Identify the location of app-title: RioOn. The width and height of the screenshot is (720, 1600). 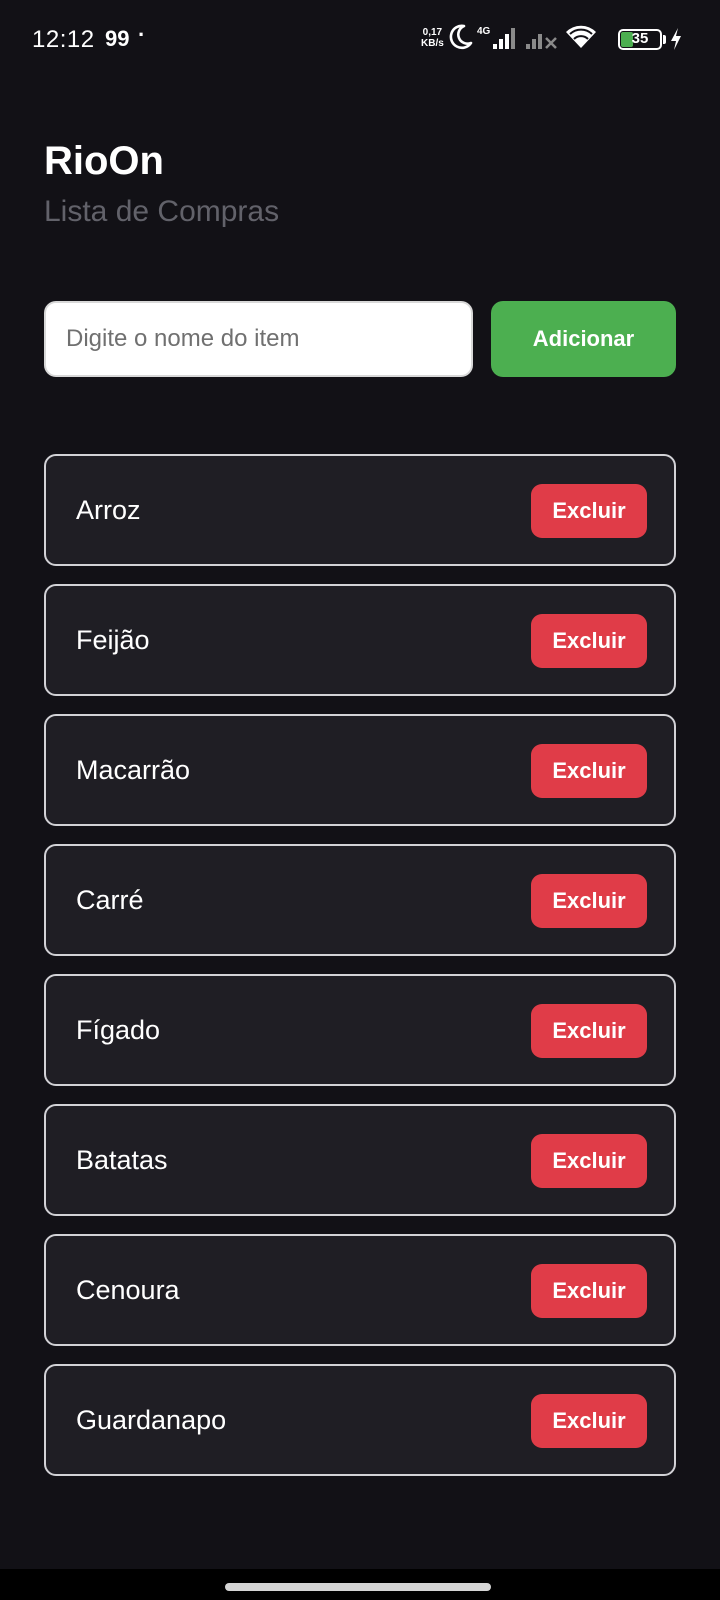
(104, 161).